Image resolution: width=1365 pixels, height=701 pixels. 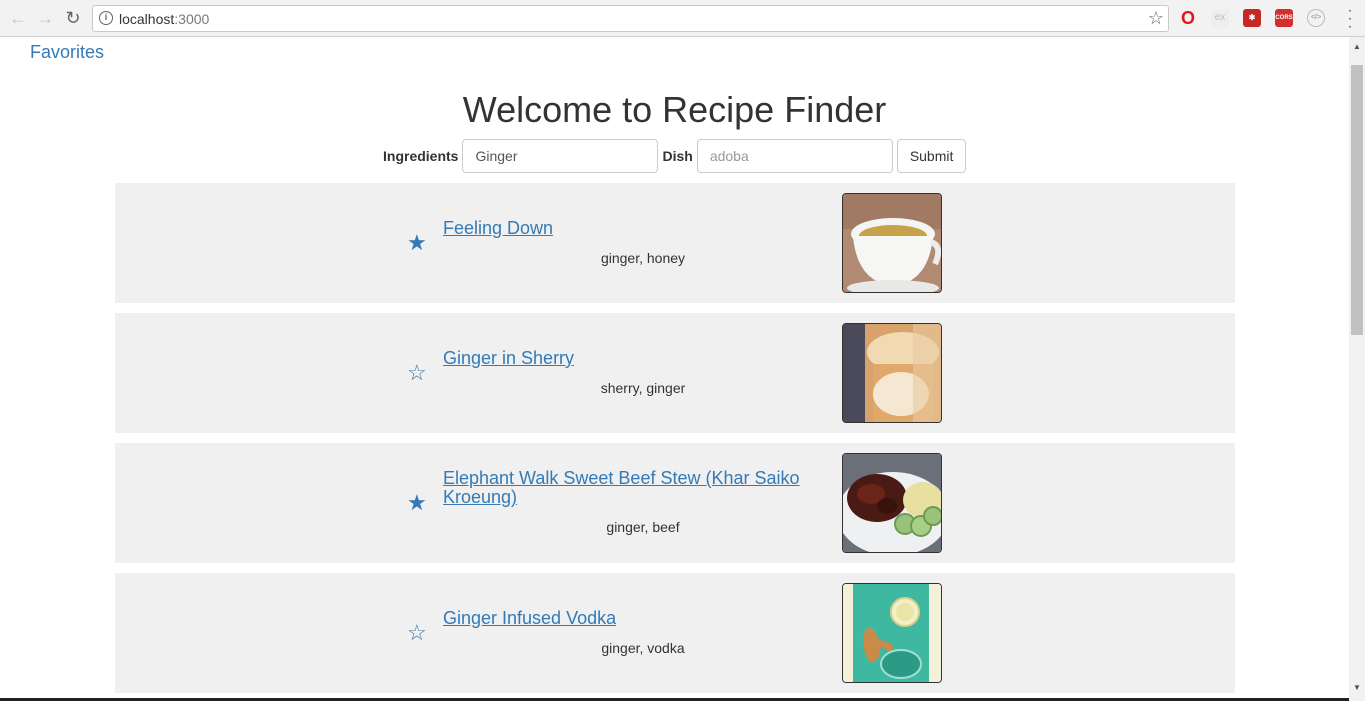 What do you see at coordinates (106, 18) in the screenshot?
I see `info-icon: i` at bounding box center [106, 18].